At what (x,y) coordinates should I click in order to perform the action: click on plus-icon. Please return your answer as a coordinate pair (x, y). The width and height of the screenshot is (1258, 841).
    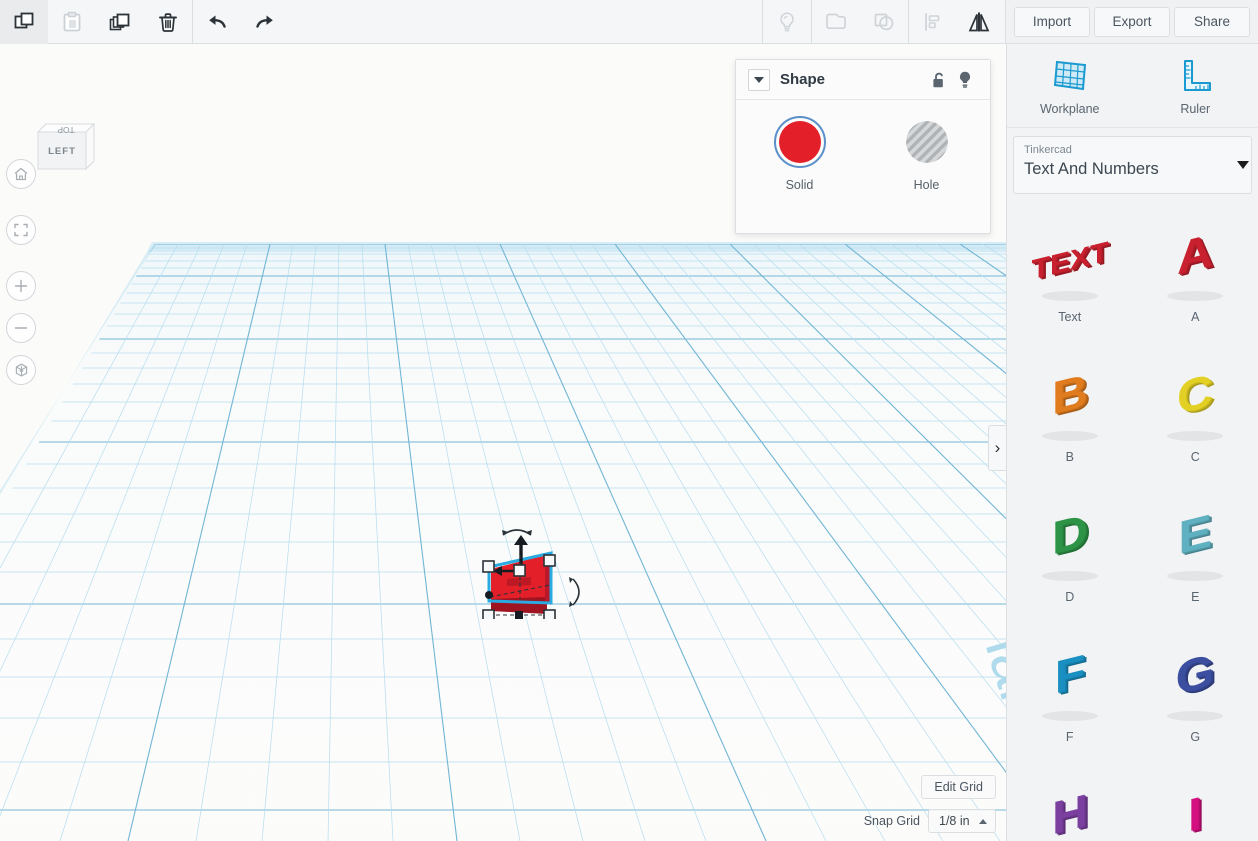
    Looking at the image, I should click on (21, 286).